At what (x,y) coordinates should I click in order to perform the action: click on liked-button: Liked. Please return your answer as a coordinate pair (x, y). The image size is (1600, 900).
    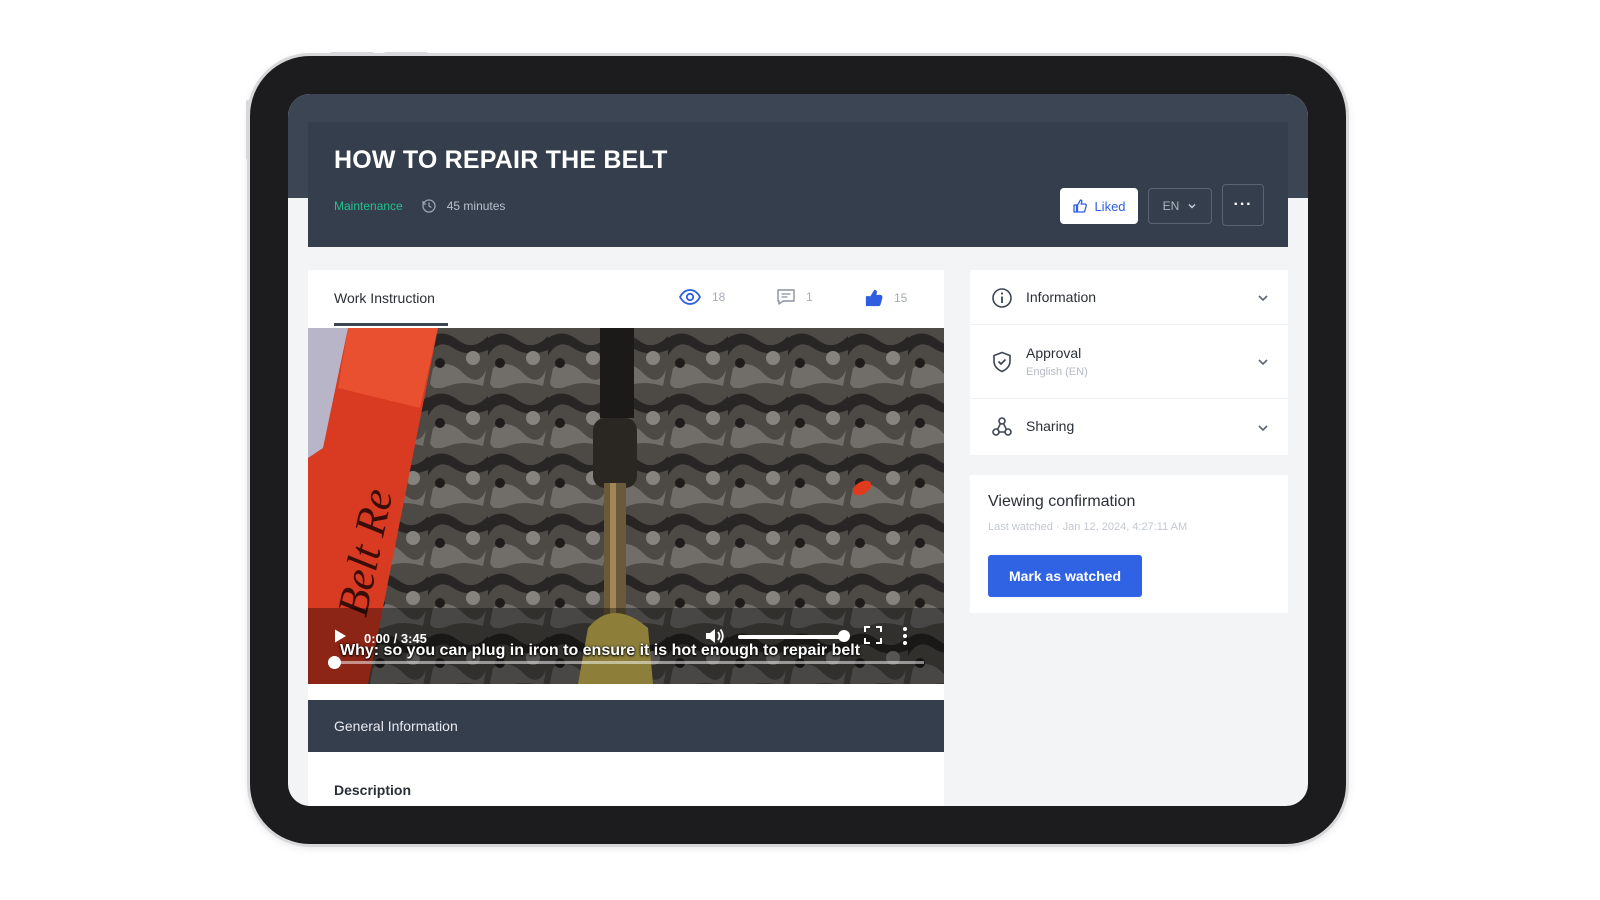
    Looking at the image, I should click on (1099, 206).